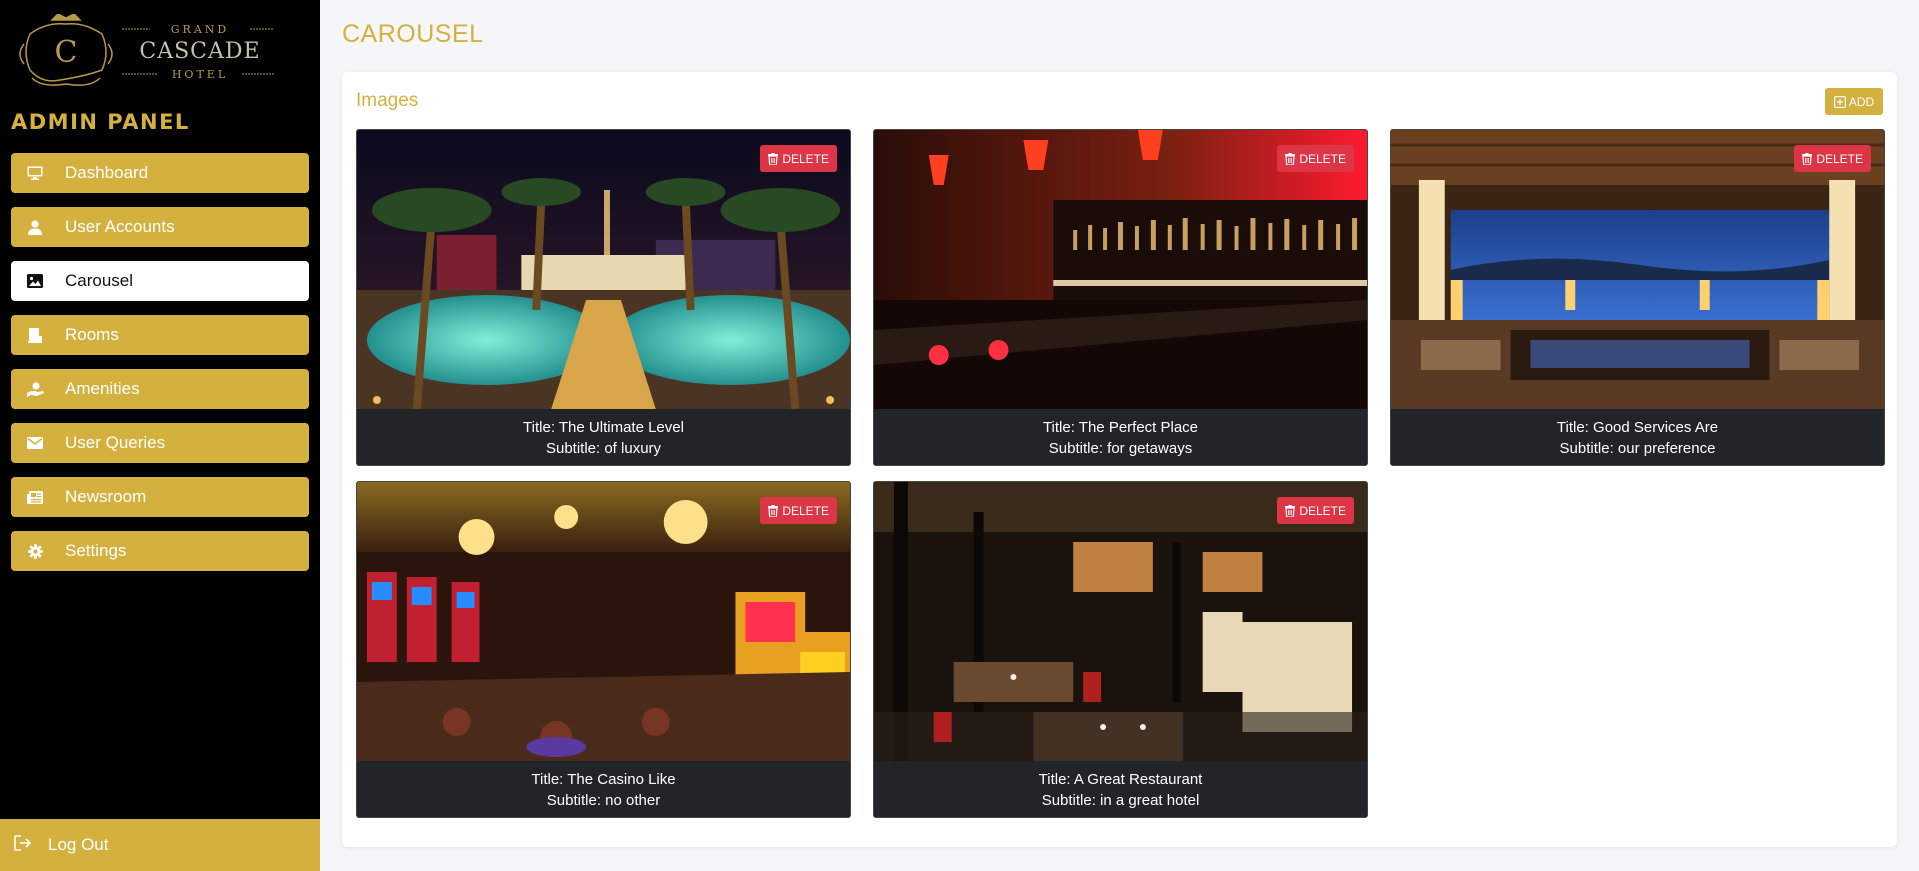 The height and width of the screenshot is (871, 1919). Describe the element at coordinates (200, 74) in the screenshot. I see `logo-line-3: HOTEL` at that location.